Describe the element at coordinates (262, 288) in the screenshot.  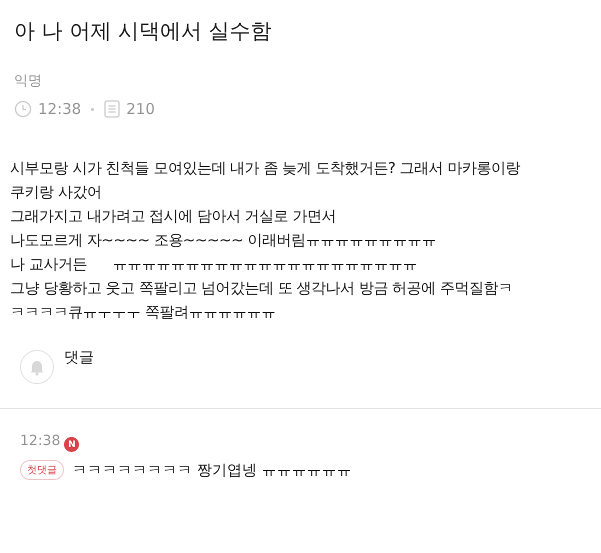
I see `post-text-line: 그냥 당황하고 웃고 쪽팔리고 넘어갔는데 또 생각나서 방금 허공에 주먹질함ㅋ` at that location.